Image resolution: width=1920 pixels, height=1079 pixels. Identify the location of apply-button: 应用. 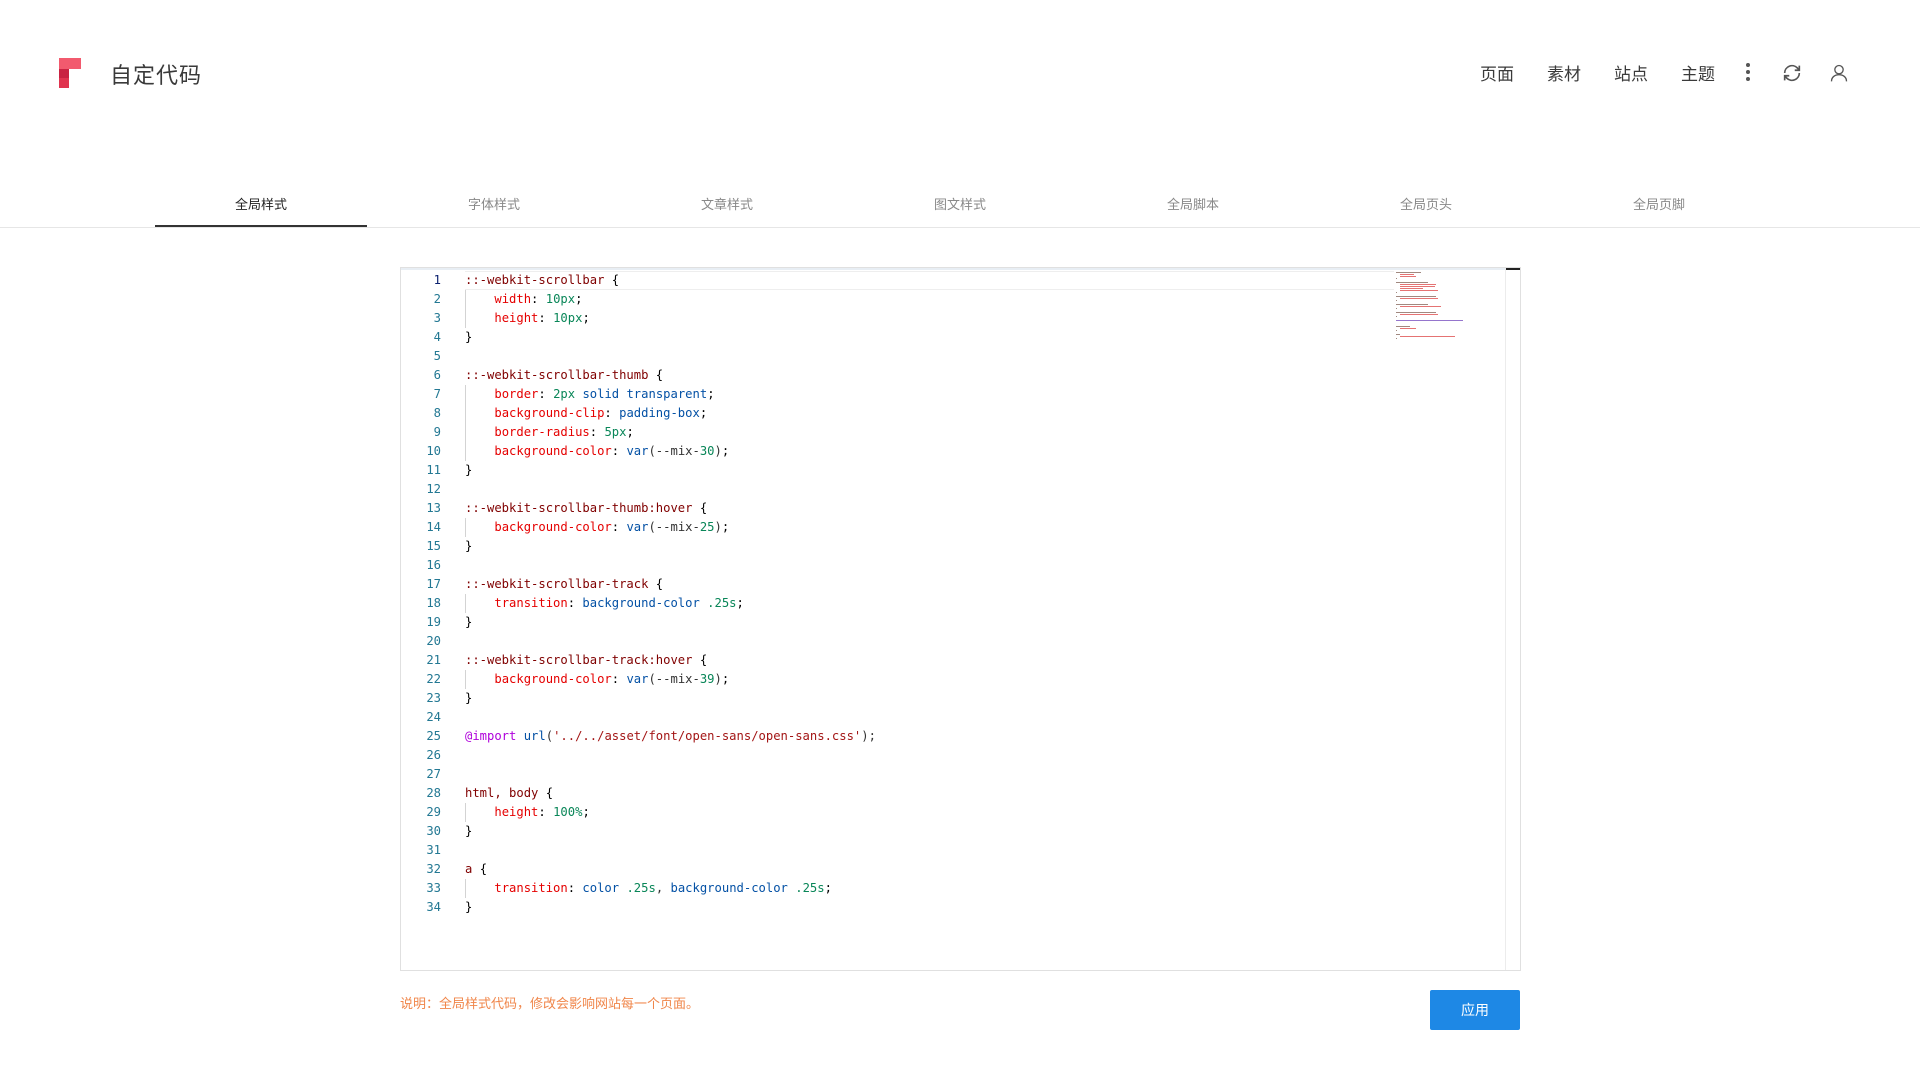
(1475, 1010).